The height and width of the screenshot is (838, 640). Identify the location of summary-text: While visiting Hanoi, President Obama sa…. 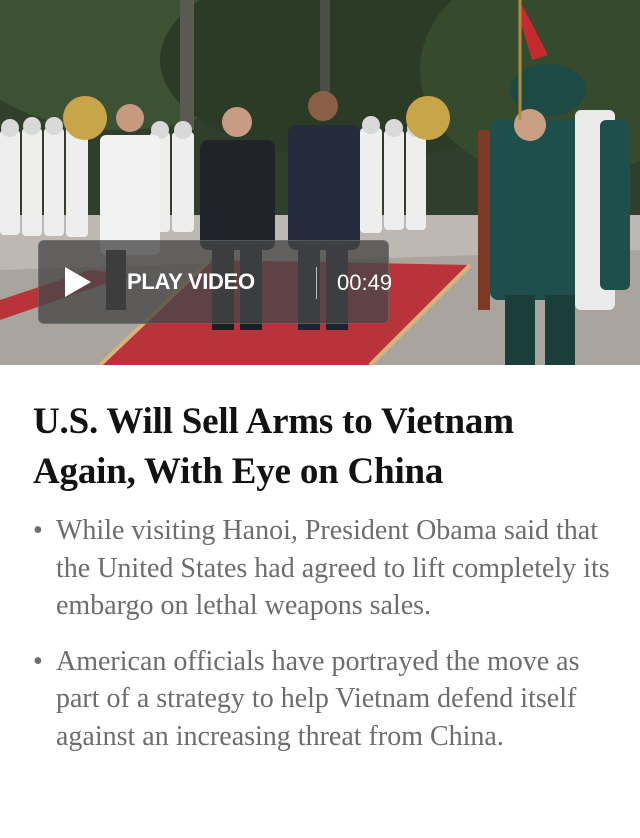
(333, 568).